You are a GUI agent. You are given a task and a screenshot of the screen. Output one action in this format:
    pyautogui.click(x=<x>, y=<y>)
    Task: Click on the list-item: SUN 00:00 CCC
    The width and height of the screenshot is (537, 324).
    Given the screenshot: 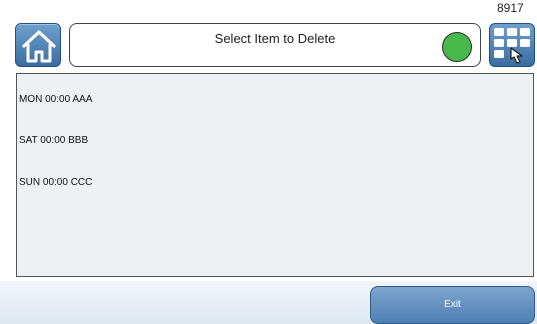 What is the action you would take?
    pyautogui.click(x=55, y=183)
    